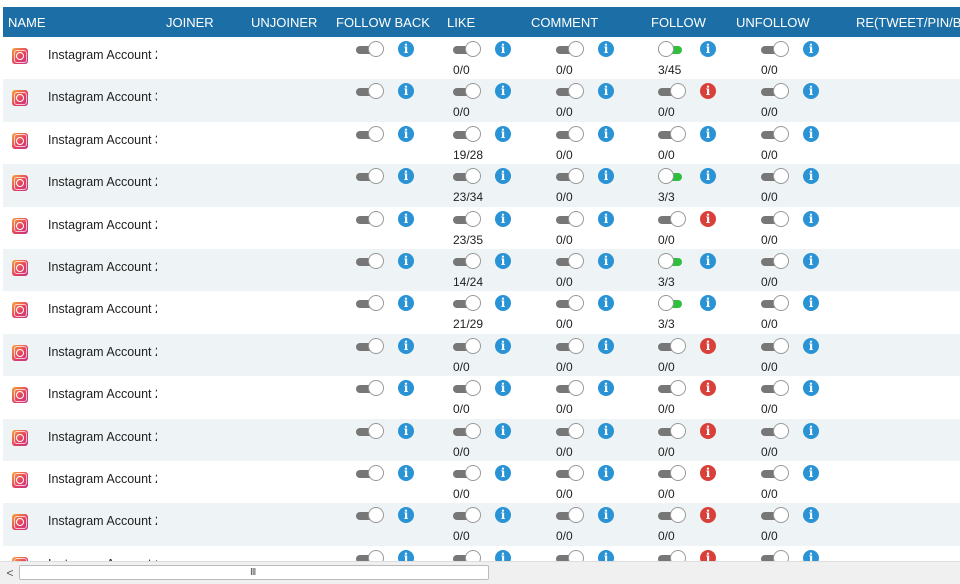  What do you see at coordinates (481, 185) in the screenshot?
I see `table-row: Instagram Account 2 i i 23/34 i 0/0 i 3/3 i 0/0` at bounding box center [481, 185].